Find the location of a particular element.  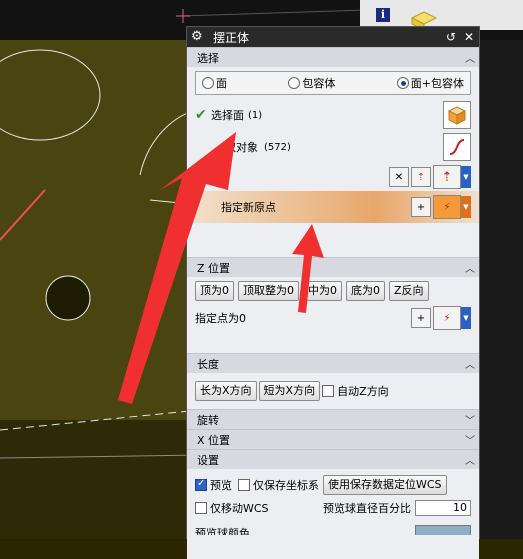

z-top-zero-button: 顶为0 is located at coordinates (214, 291).